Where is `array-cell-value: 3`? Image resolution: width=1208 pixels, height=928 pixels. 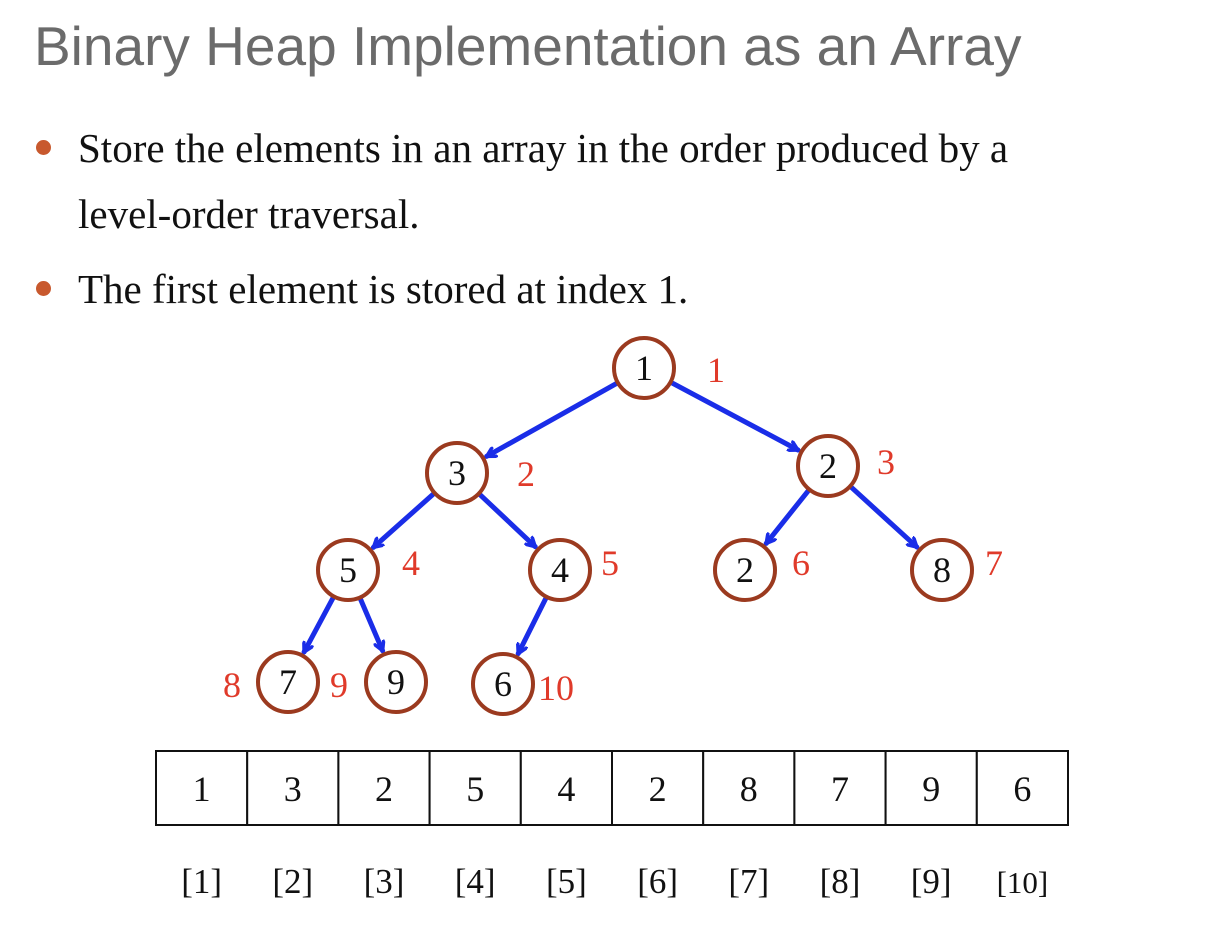
array-cell-value: 3 is located at coordinates (293, 789).